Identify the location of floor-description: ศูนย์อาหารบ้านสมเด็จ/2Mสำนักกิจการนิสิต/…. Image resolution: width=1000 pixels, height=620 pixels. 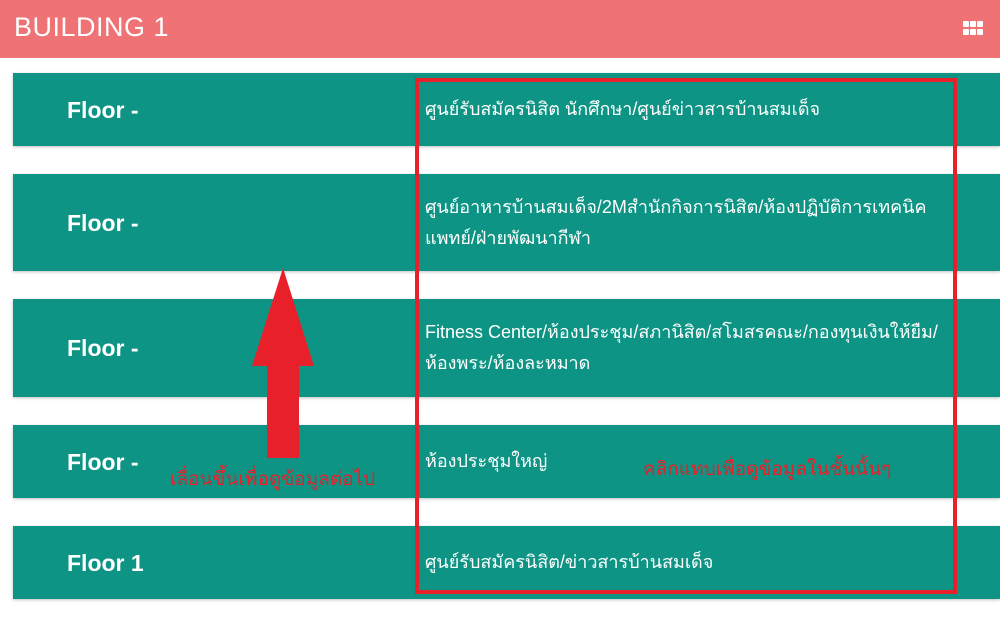
(676, 222).